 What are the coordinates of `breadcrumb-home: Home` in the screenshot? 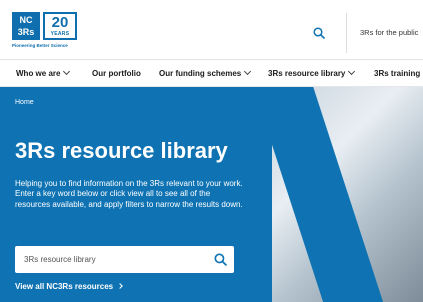 It's located at (24, 102).